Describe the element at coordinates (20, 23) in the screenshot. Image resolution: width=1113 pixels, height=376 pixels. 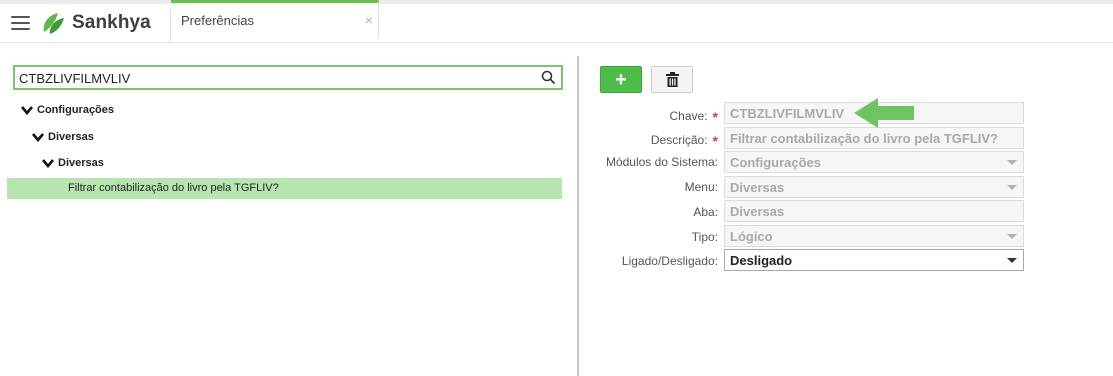
I see `hamburger-menu-icon` at that location.